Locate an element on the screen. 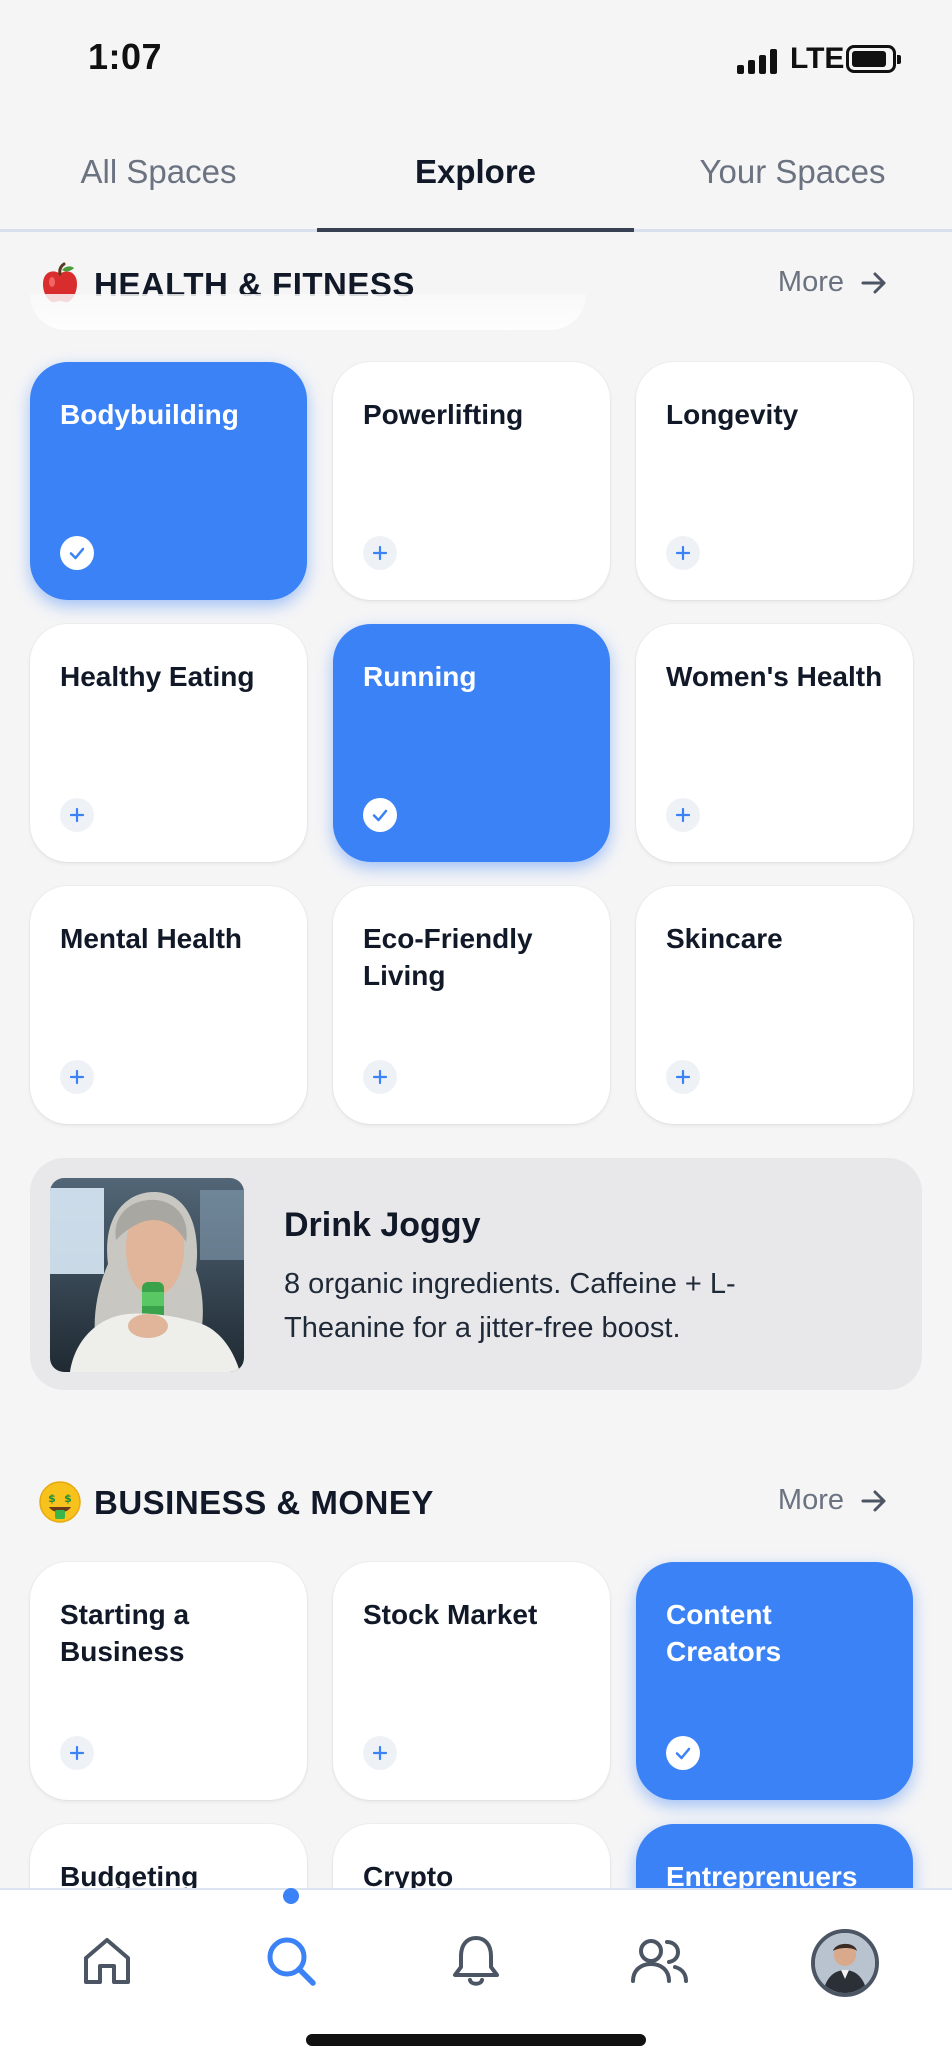 Image resolution: width=952 pixels, height=2060 pixels. bell-icon is located at coordinates (476, 1963).